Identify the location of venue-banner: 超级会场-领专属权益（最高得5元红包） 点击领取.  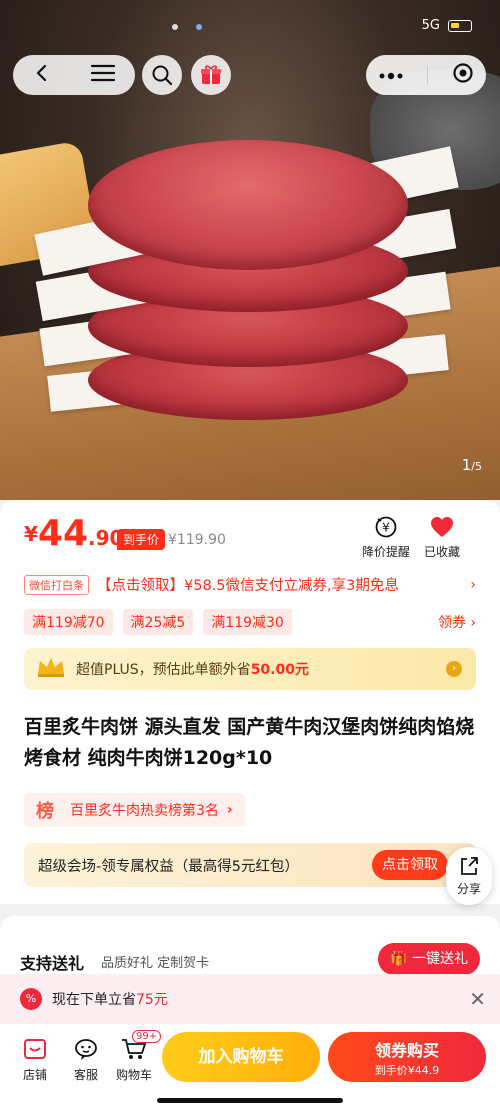
(250, 865).